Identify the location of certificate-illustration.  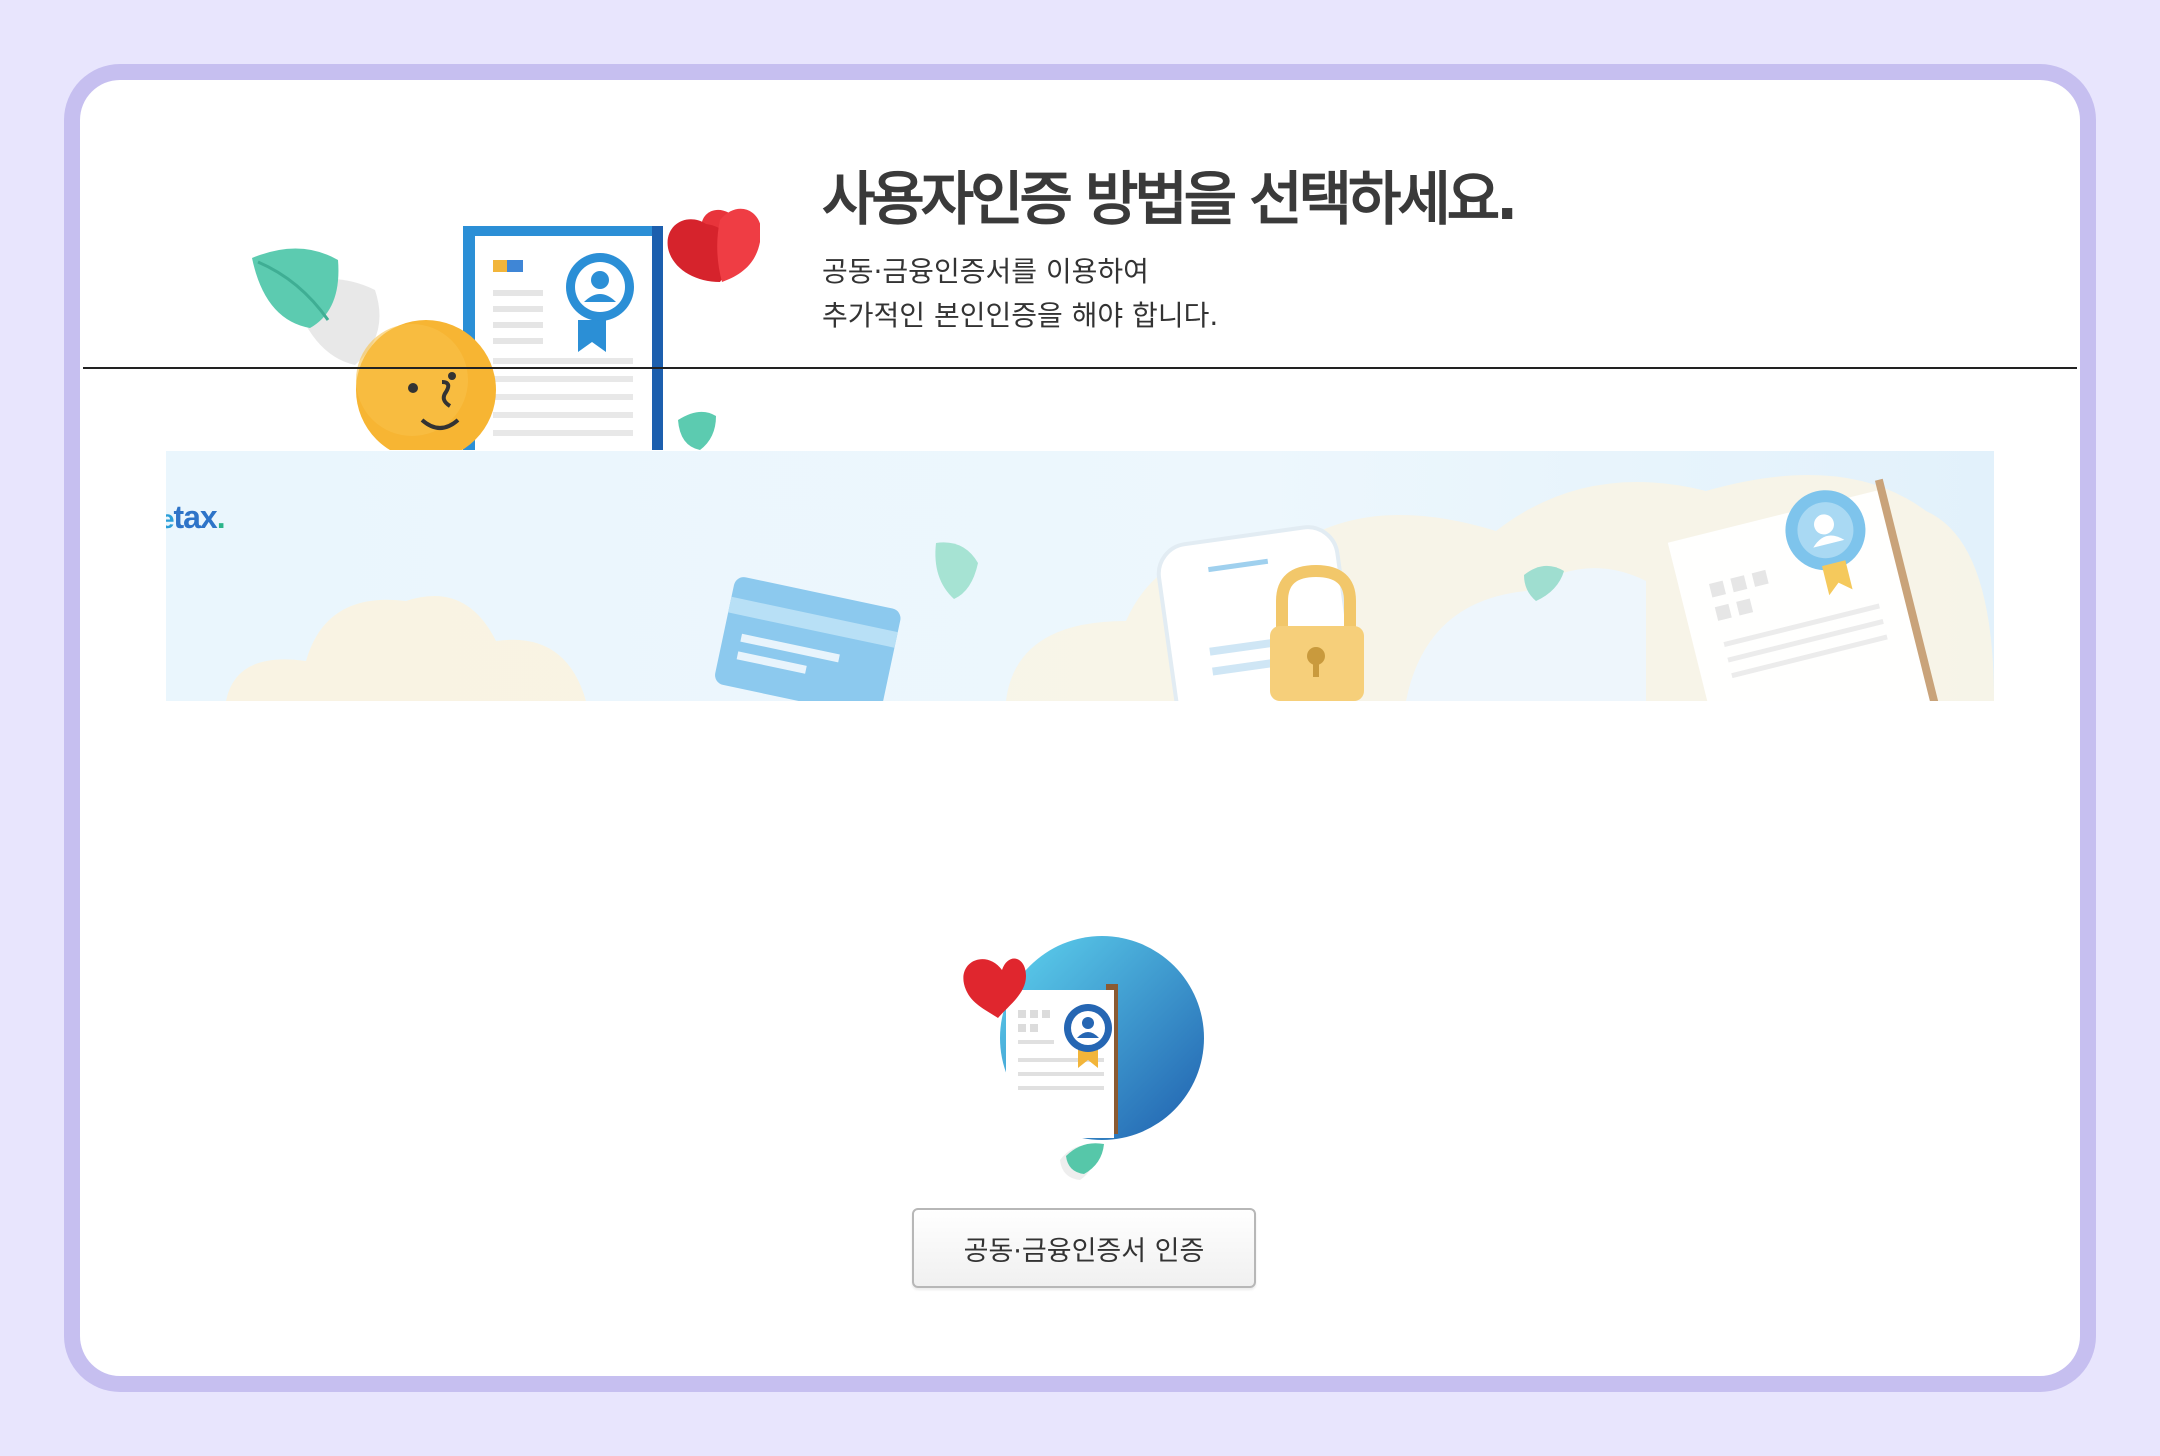
(1083, 1058).